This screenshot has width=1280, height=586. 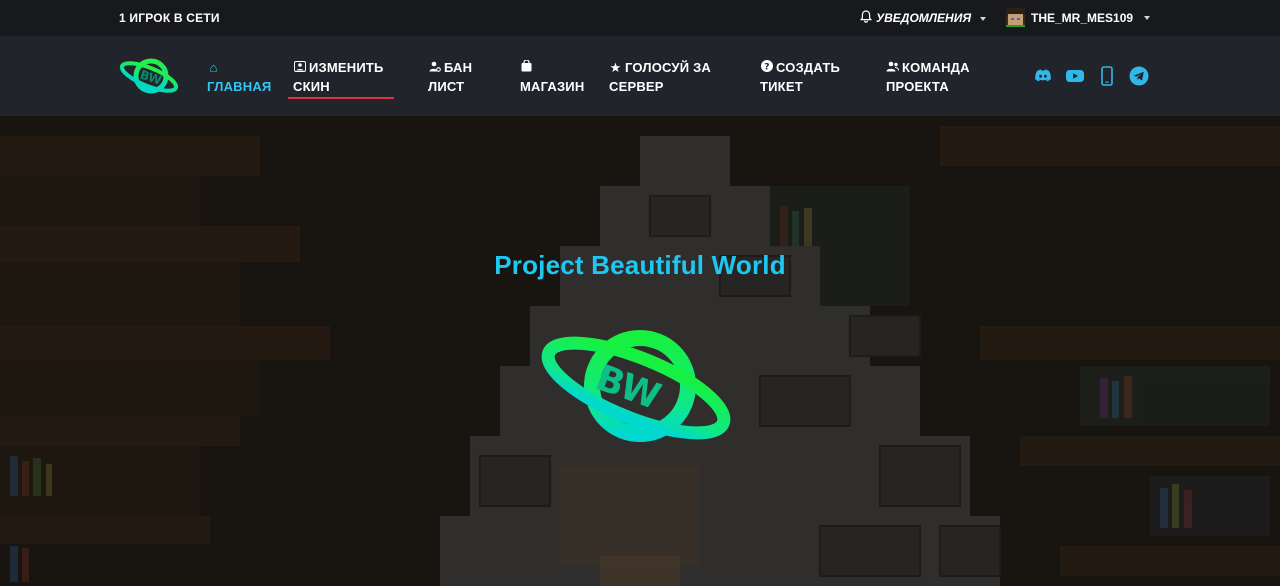 What do you see at coordinates (434, 67) in the screenshot?
I see `user-cog-icon` at bounding box center [434, 67].